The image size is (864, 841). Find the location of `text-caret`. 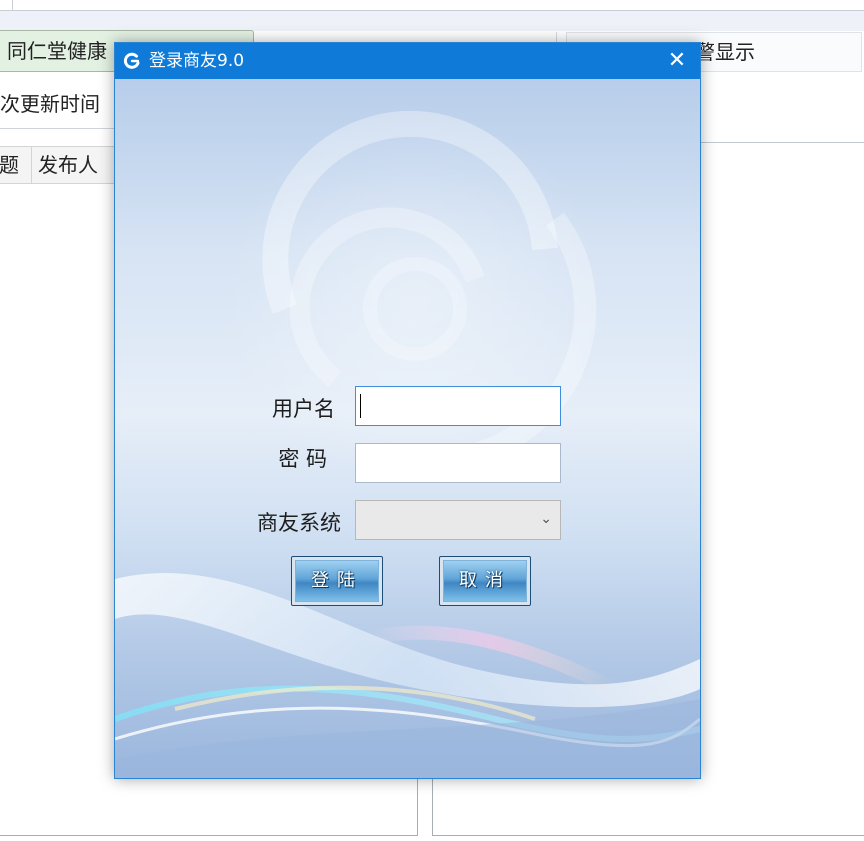

text-caret is located at coordinates (360, 406).